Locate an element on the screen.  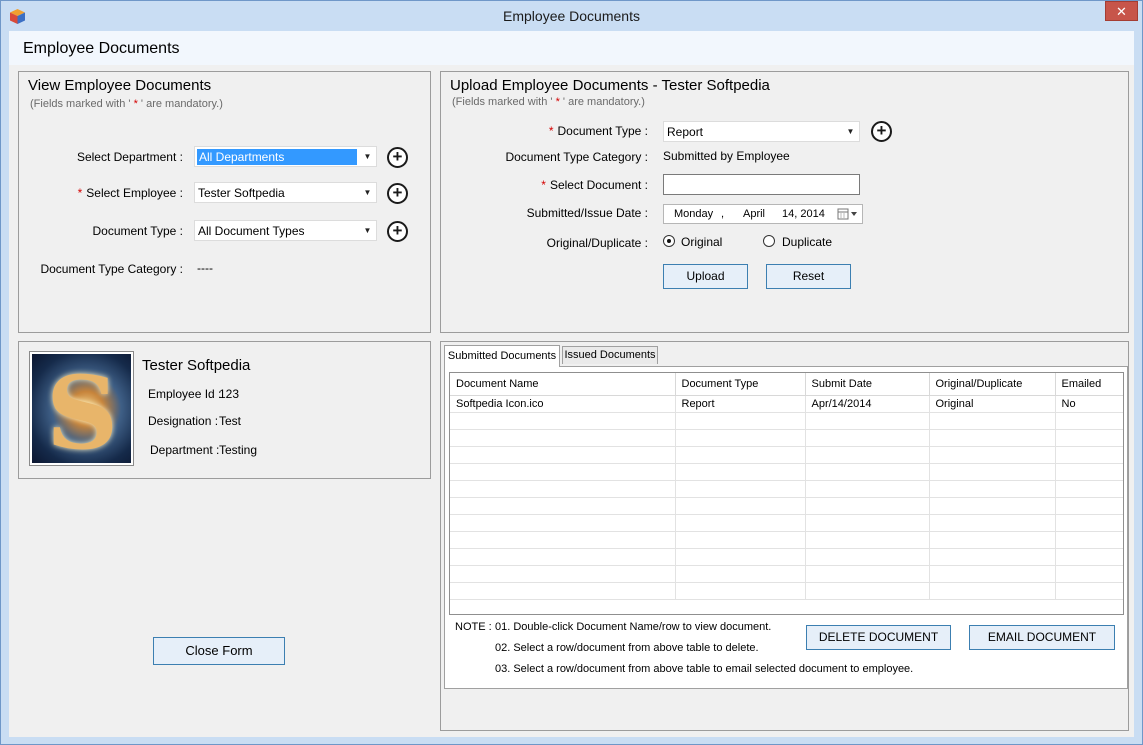
employee-id-value: 123 is located at coordinates (229, 394).